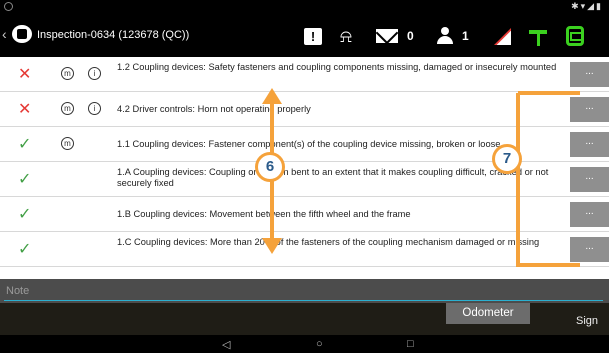 The image size is (609, 353). What do you see at coordinates (410, 344) in the screenshot?
I see `nav-recents-icon: □` at bounding box center [410, 344].